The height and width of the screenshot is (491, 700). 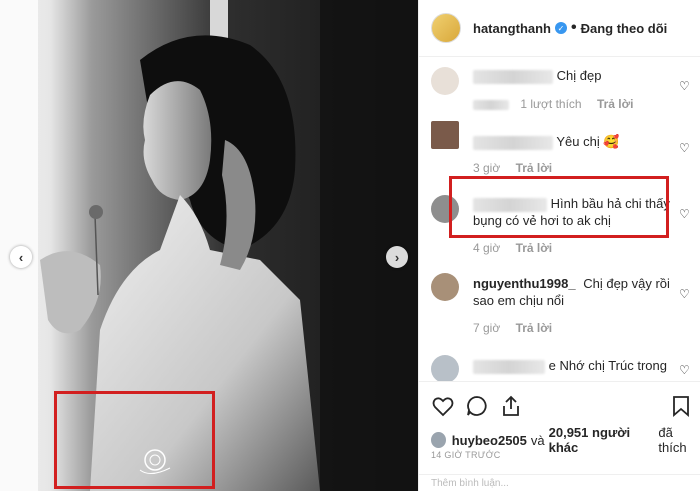 I want to click on verified-badge-icon: ✓, so click(x=561, y=28).